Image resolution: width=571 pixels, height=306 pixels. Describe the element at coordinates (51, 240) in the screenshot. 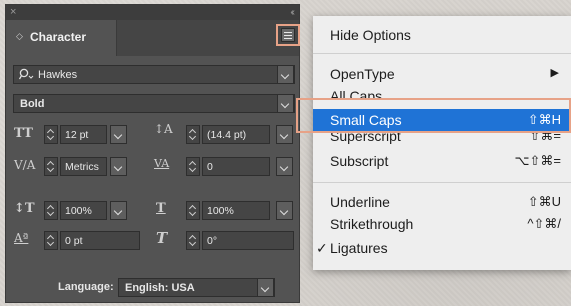

I see `baseline-shift-stepper` at that location.